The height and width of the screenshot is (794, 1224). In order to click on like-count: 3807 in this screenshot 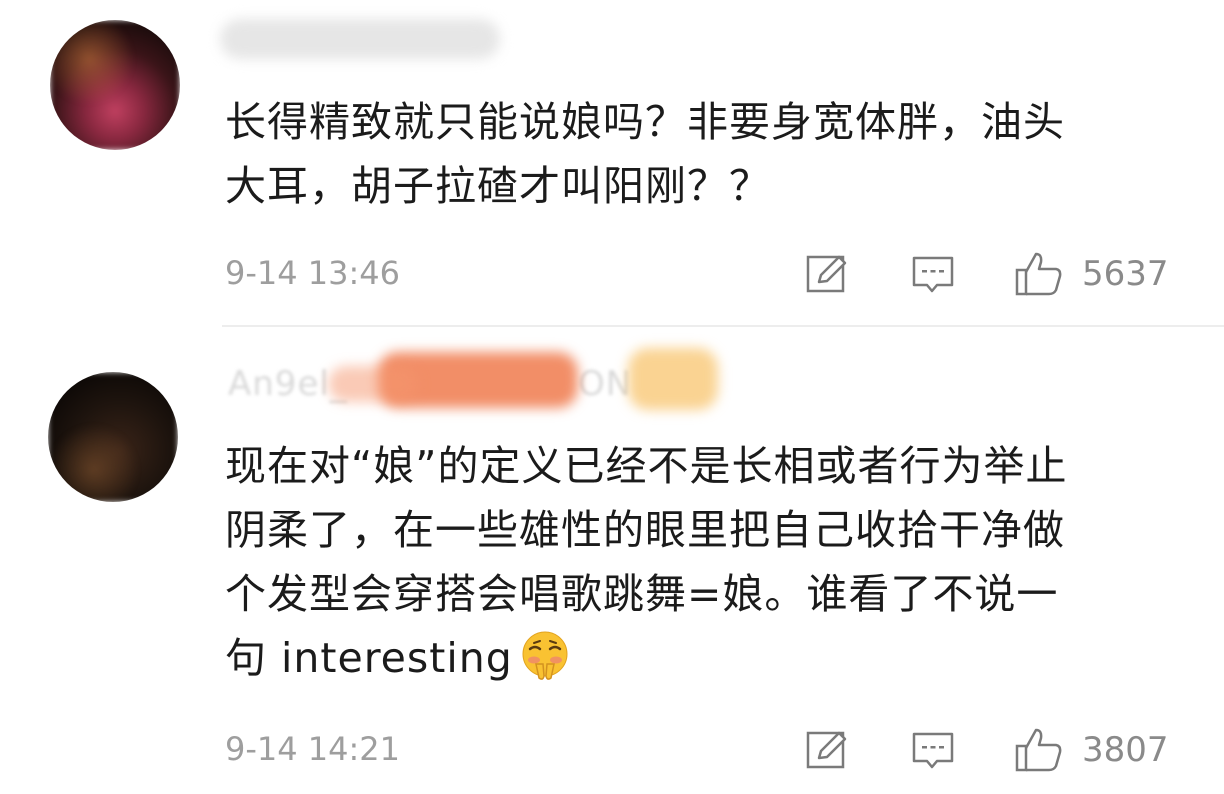, I will do `click(1125, 750)`.